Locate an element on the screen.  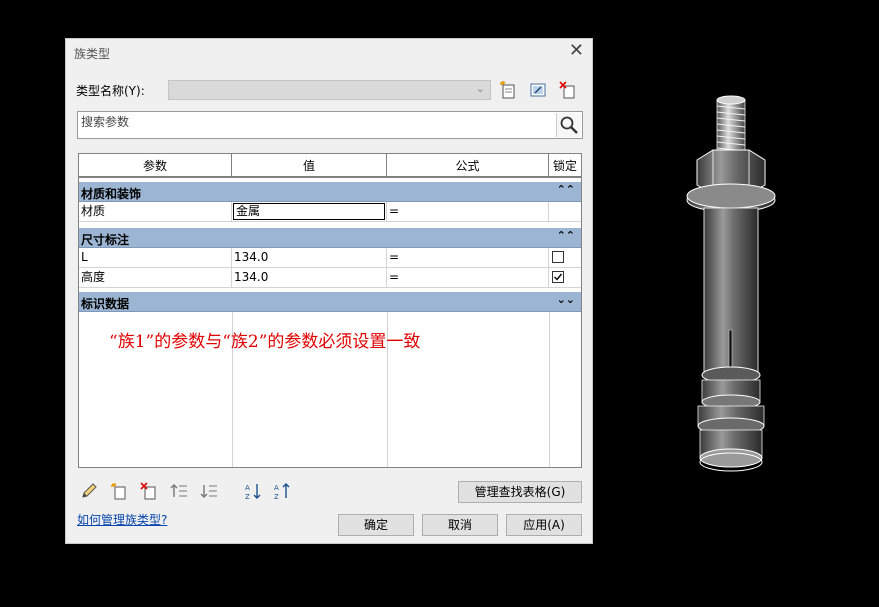
cancel-button: 取消 is located at coordinates (460, 525).